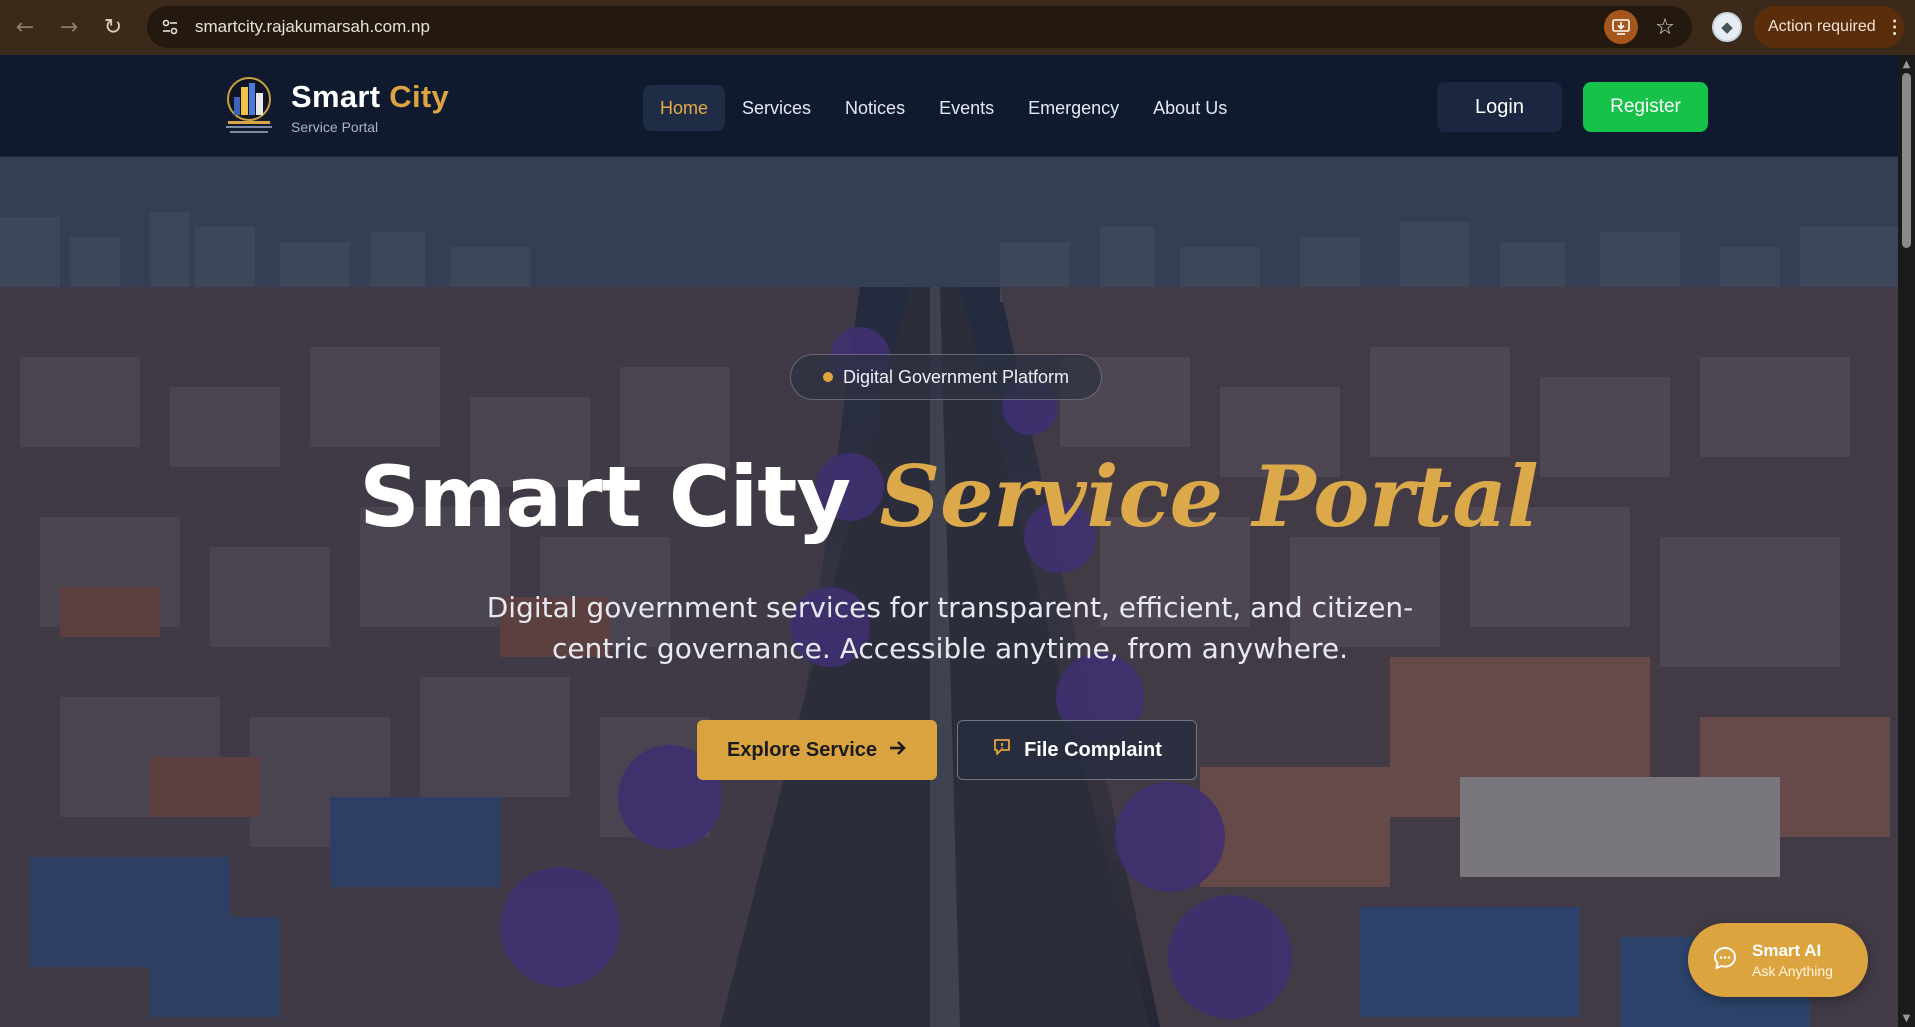 Image resolution: width=1915 pixels, height=1027 pixels. I want to click on action-required-label: Action required, so click(1822, 26).